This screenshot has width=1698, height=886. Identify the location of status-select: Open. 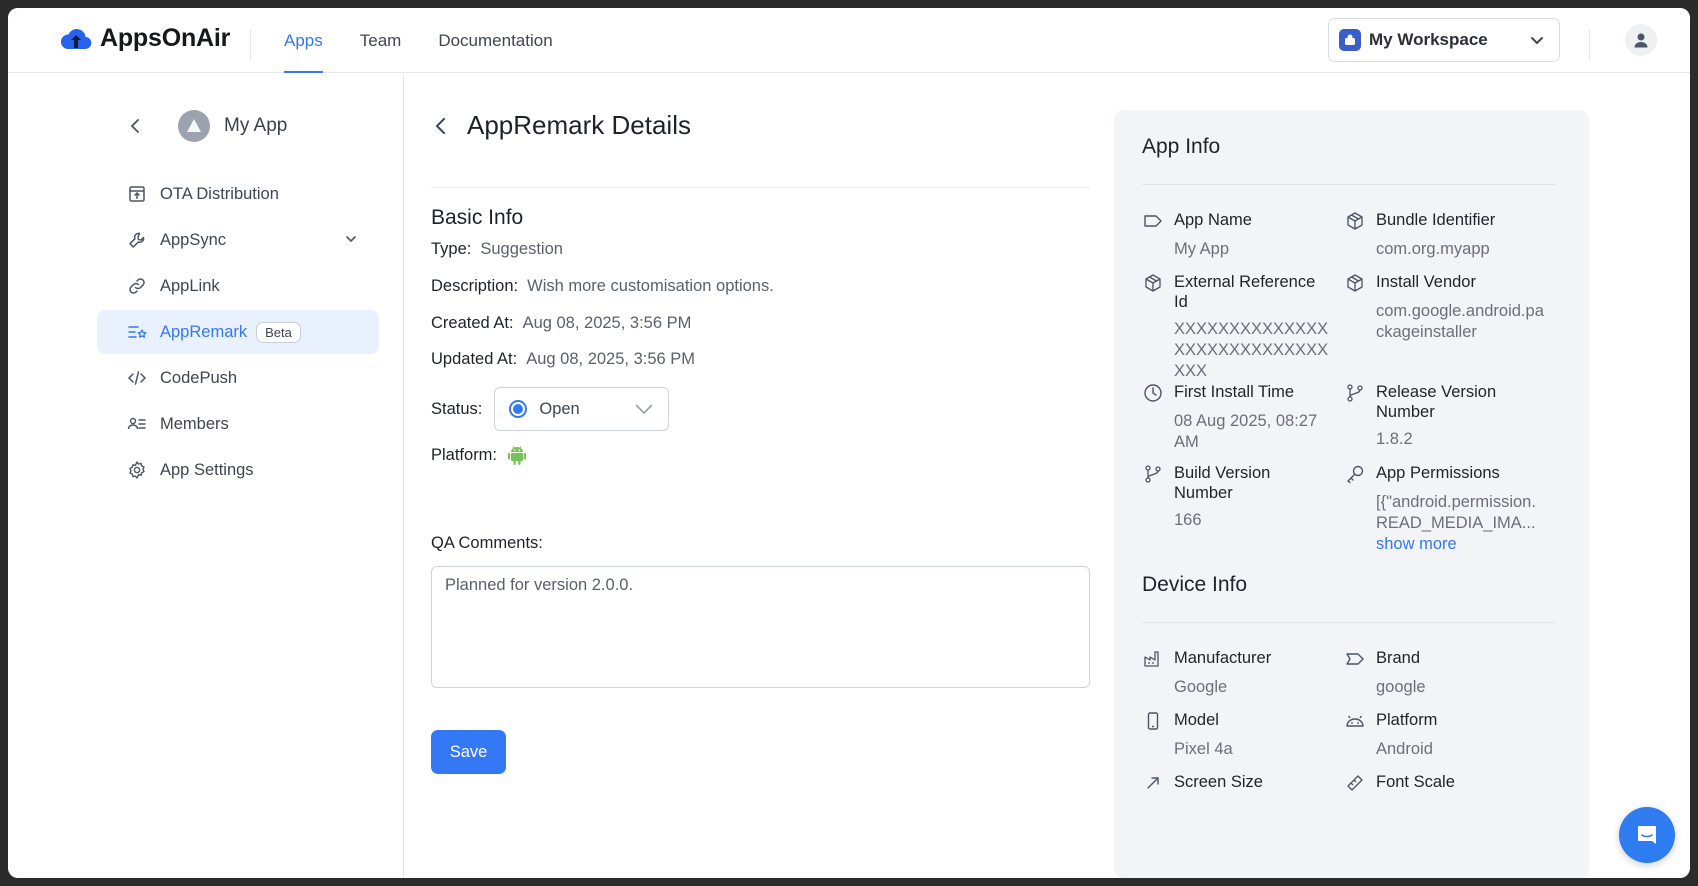
(582, 409).